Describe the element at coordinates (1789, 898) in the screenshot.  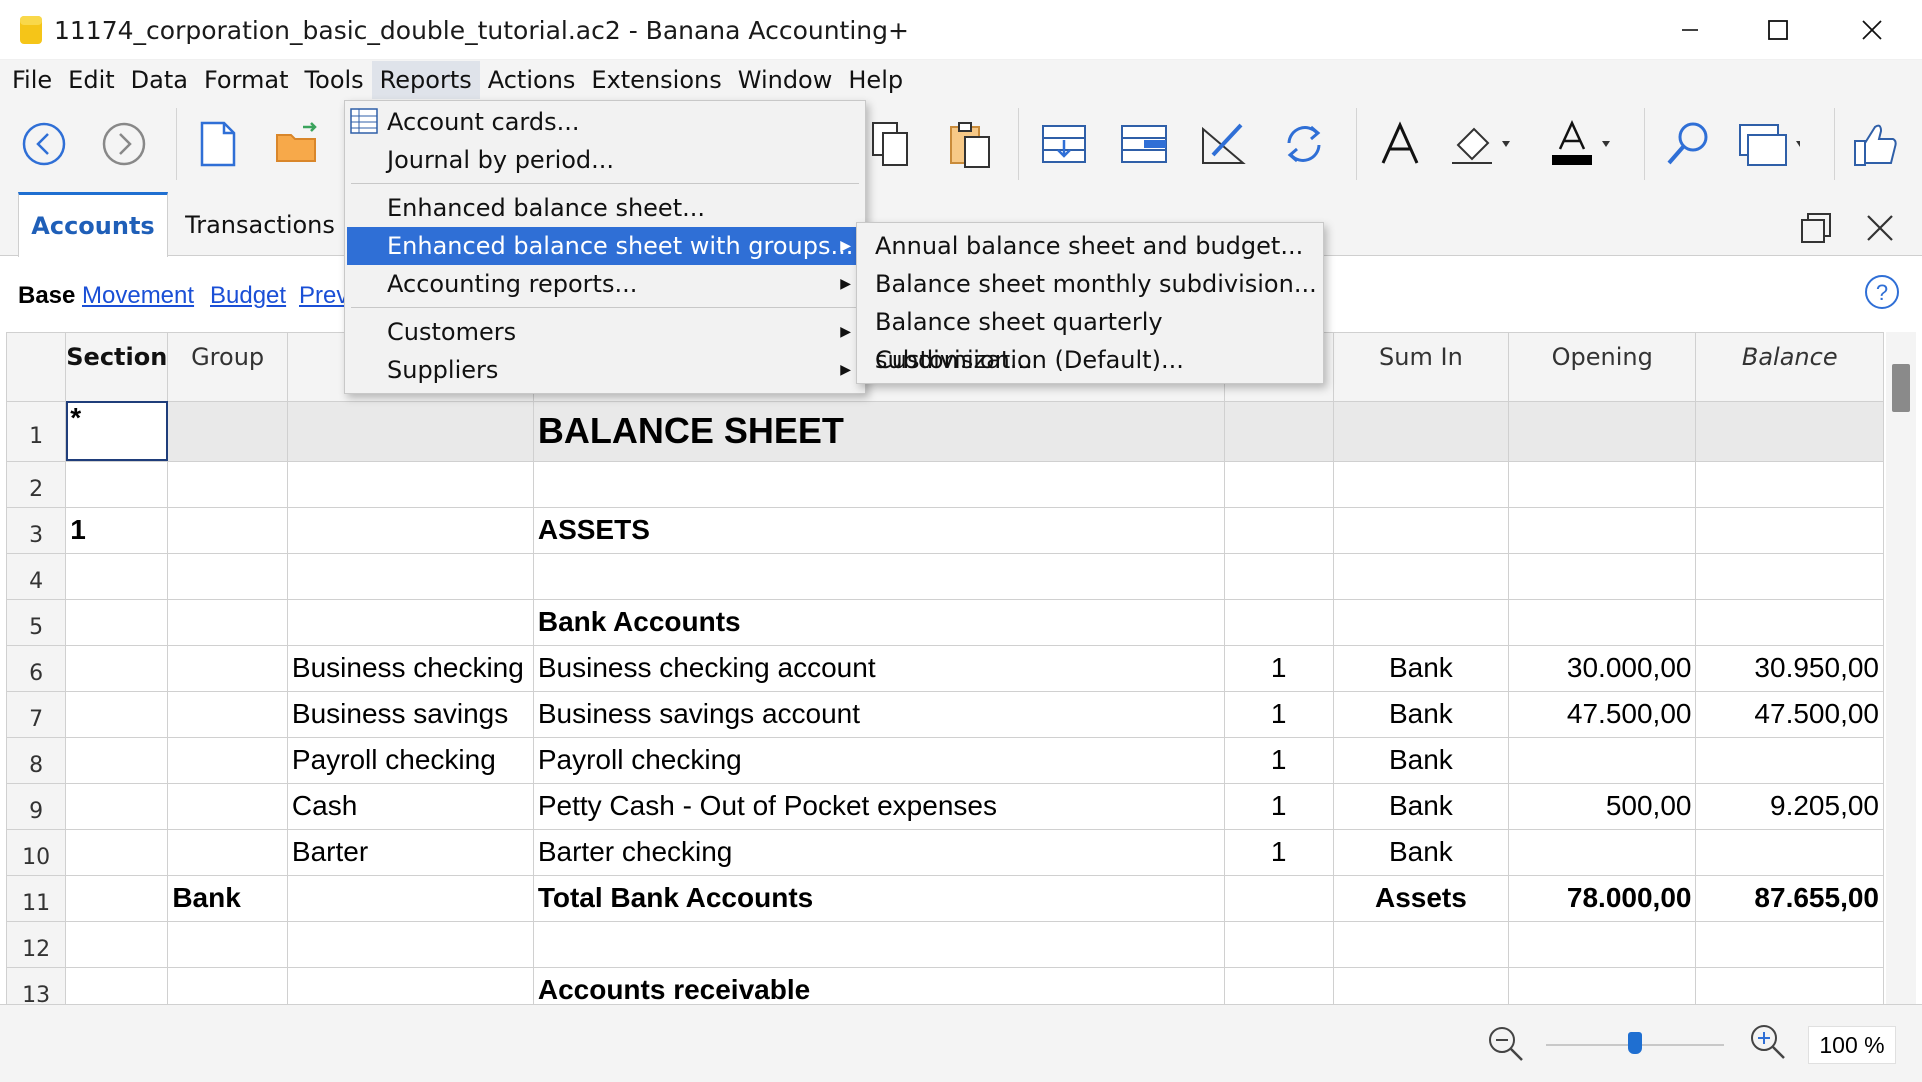
I see `balance-cell: 87.655,00` at that location.